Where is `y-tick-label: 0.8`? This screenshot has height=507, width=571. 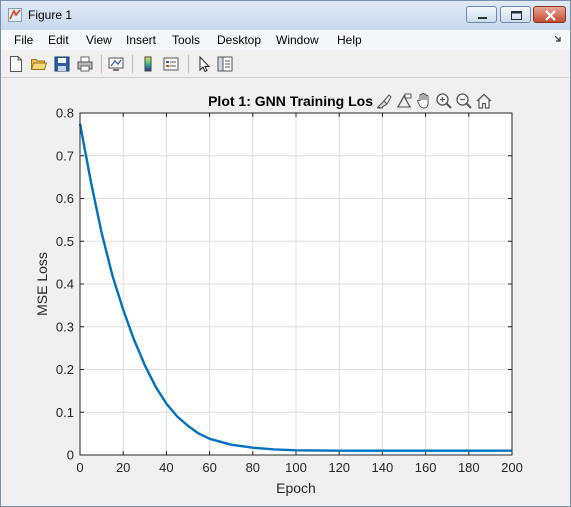
y-tick-label: 0.8 is located at coordinates (65, 113).